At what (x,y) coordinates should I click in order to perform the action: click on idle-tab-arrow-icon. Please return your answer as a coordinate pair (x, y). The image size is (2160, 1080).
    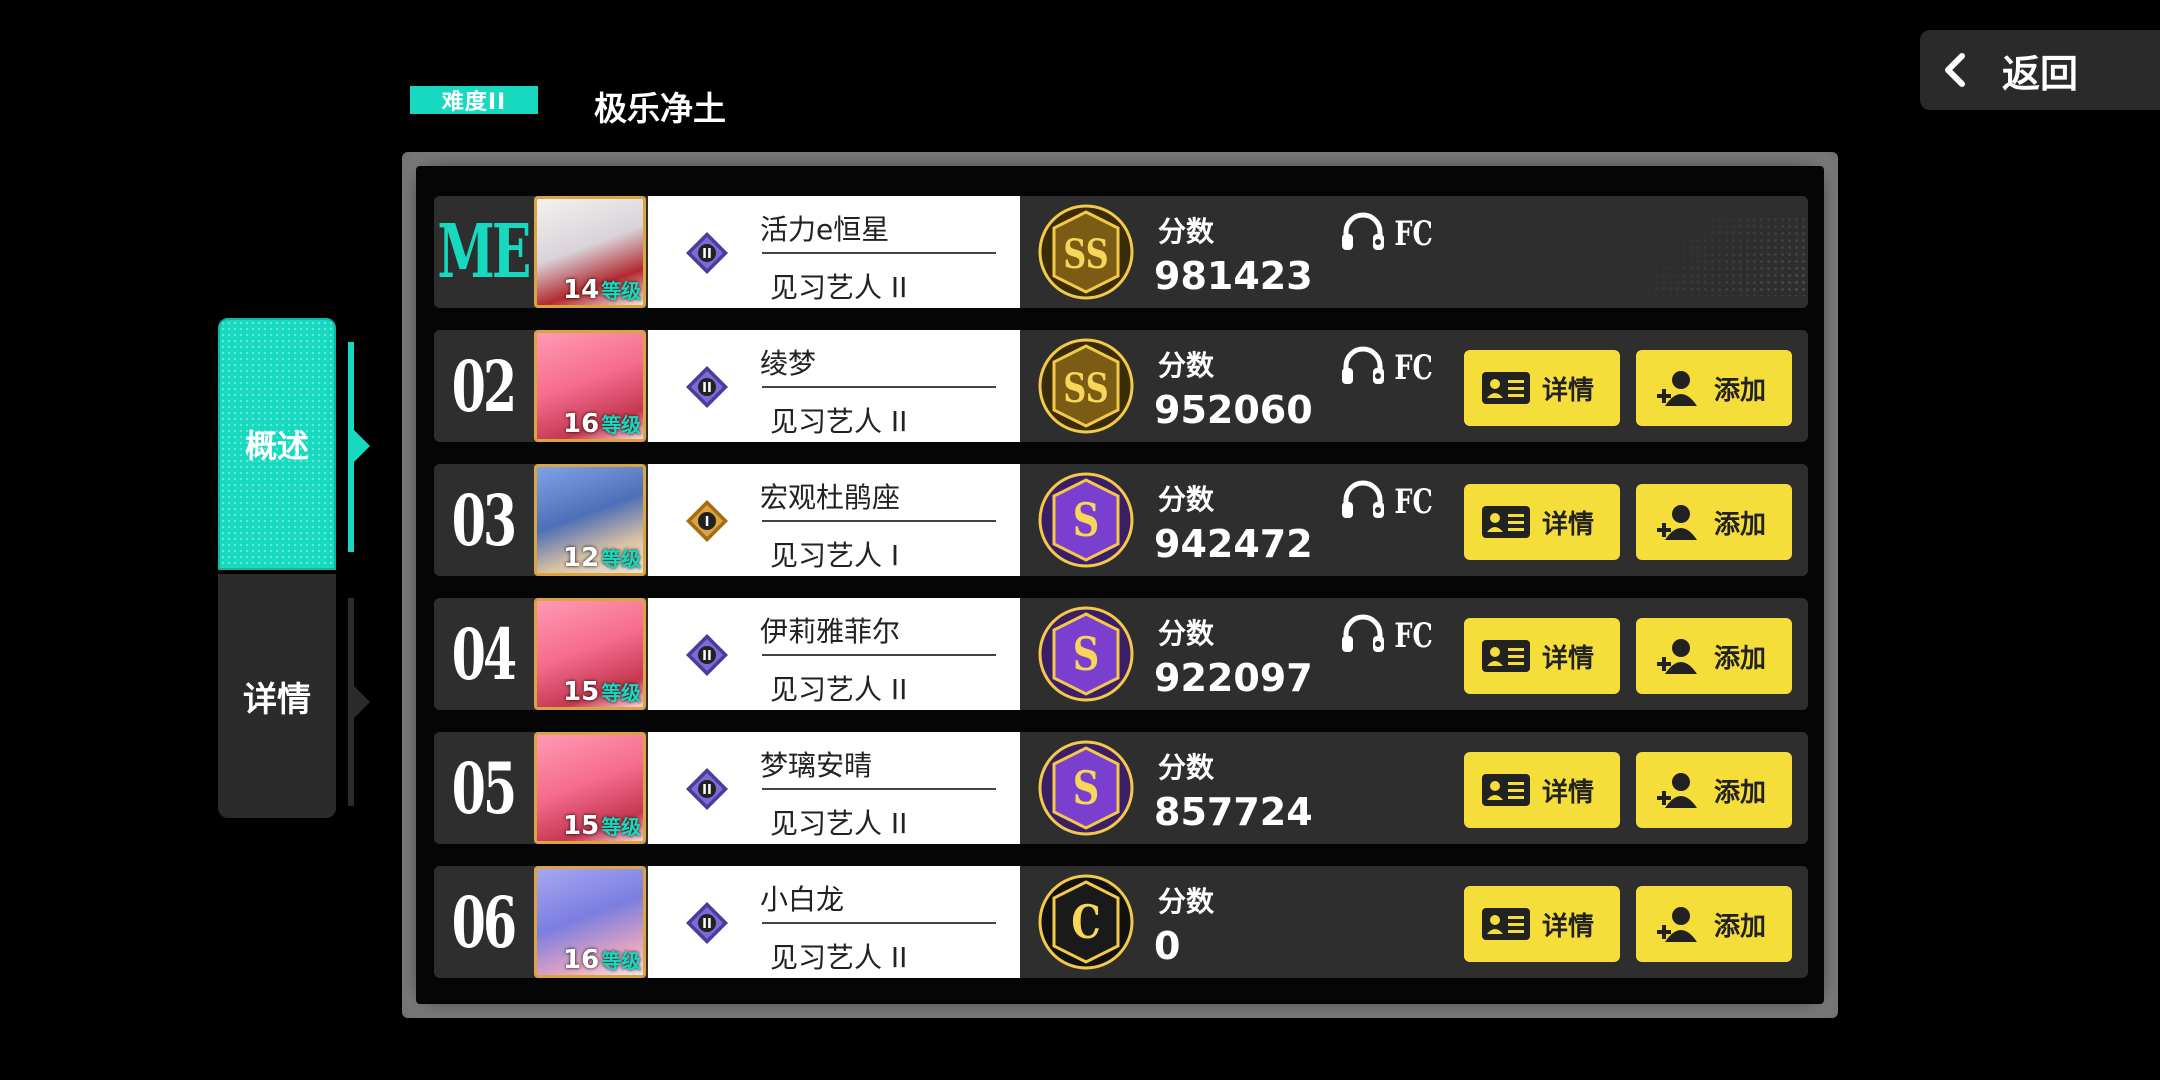
    Looking at the image, I should click on (362, 702).